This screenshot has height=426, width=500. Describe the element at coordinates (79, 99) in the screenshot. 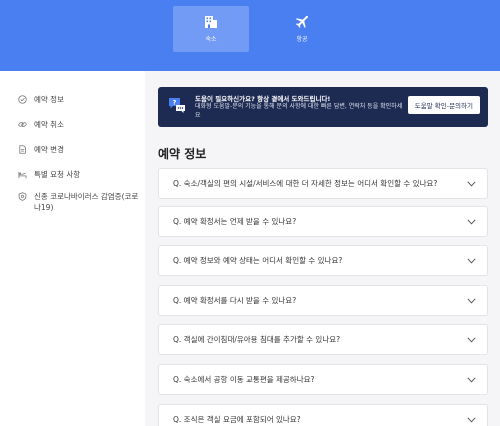

I see `sidebar-item-booking-info: 예약 정보` at that location.